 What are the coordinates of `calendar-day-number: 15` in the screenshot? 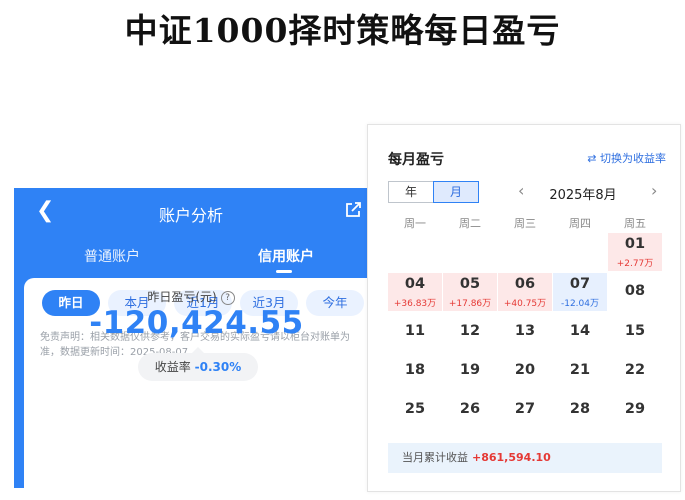 It's located at (635, 331).